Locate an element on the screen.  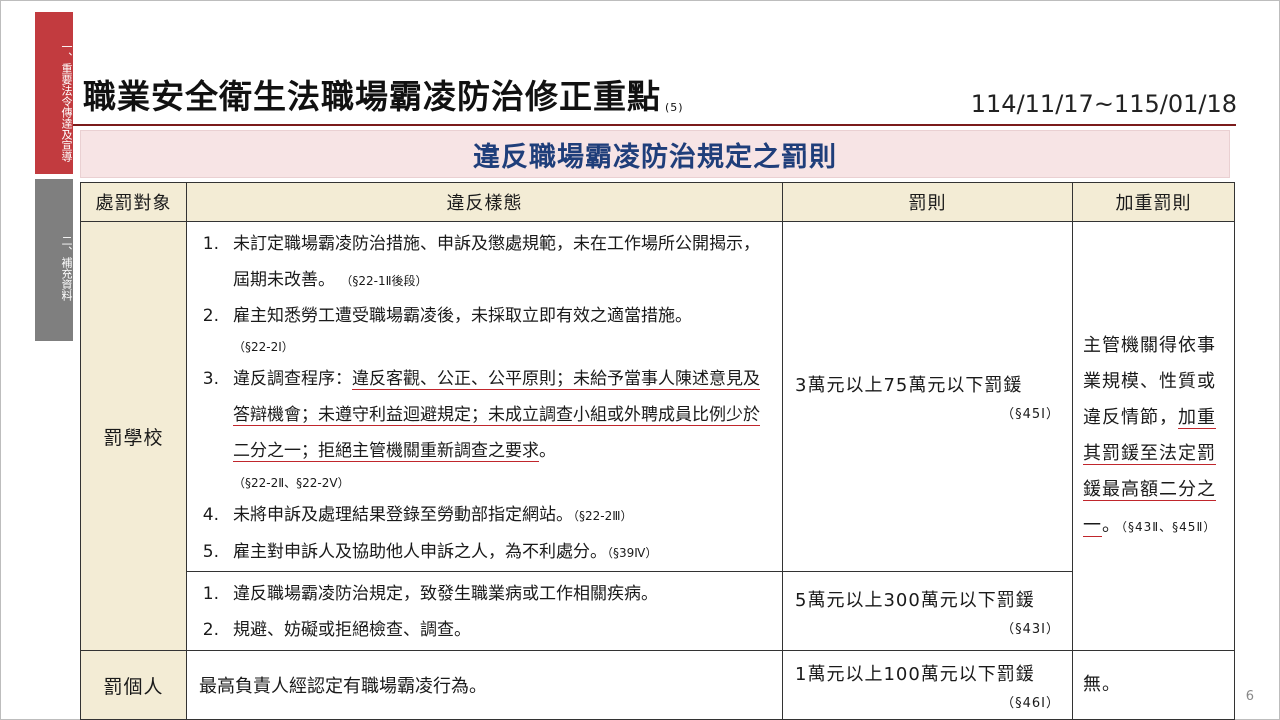
list-item: 2. 規避、妨礙或拒絕檢查、調查。 is located at coordinates (336, 630).